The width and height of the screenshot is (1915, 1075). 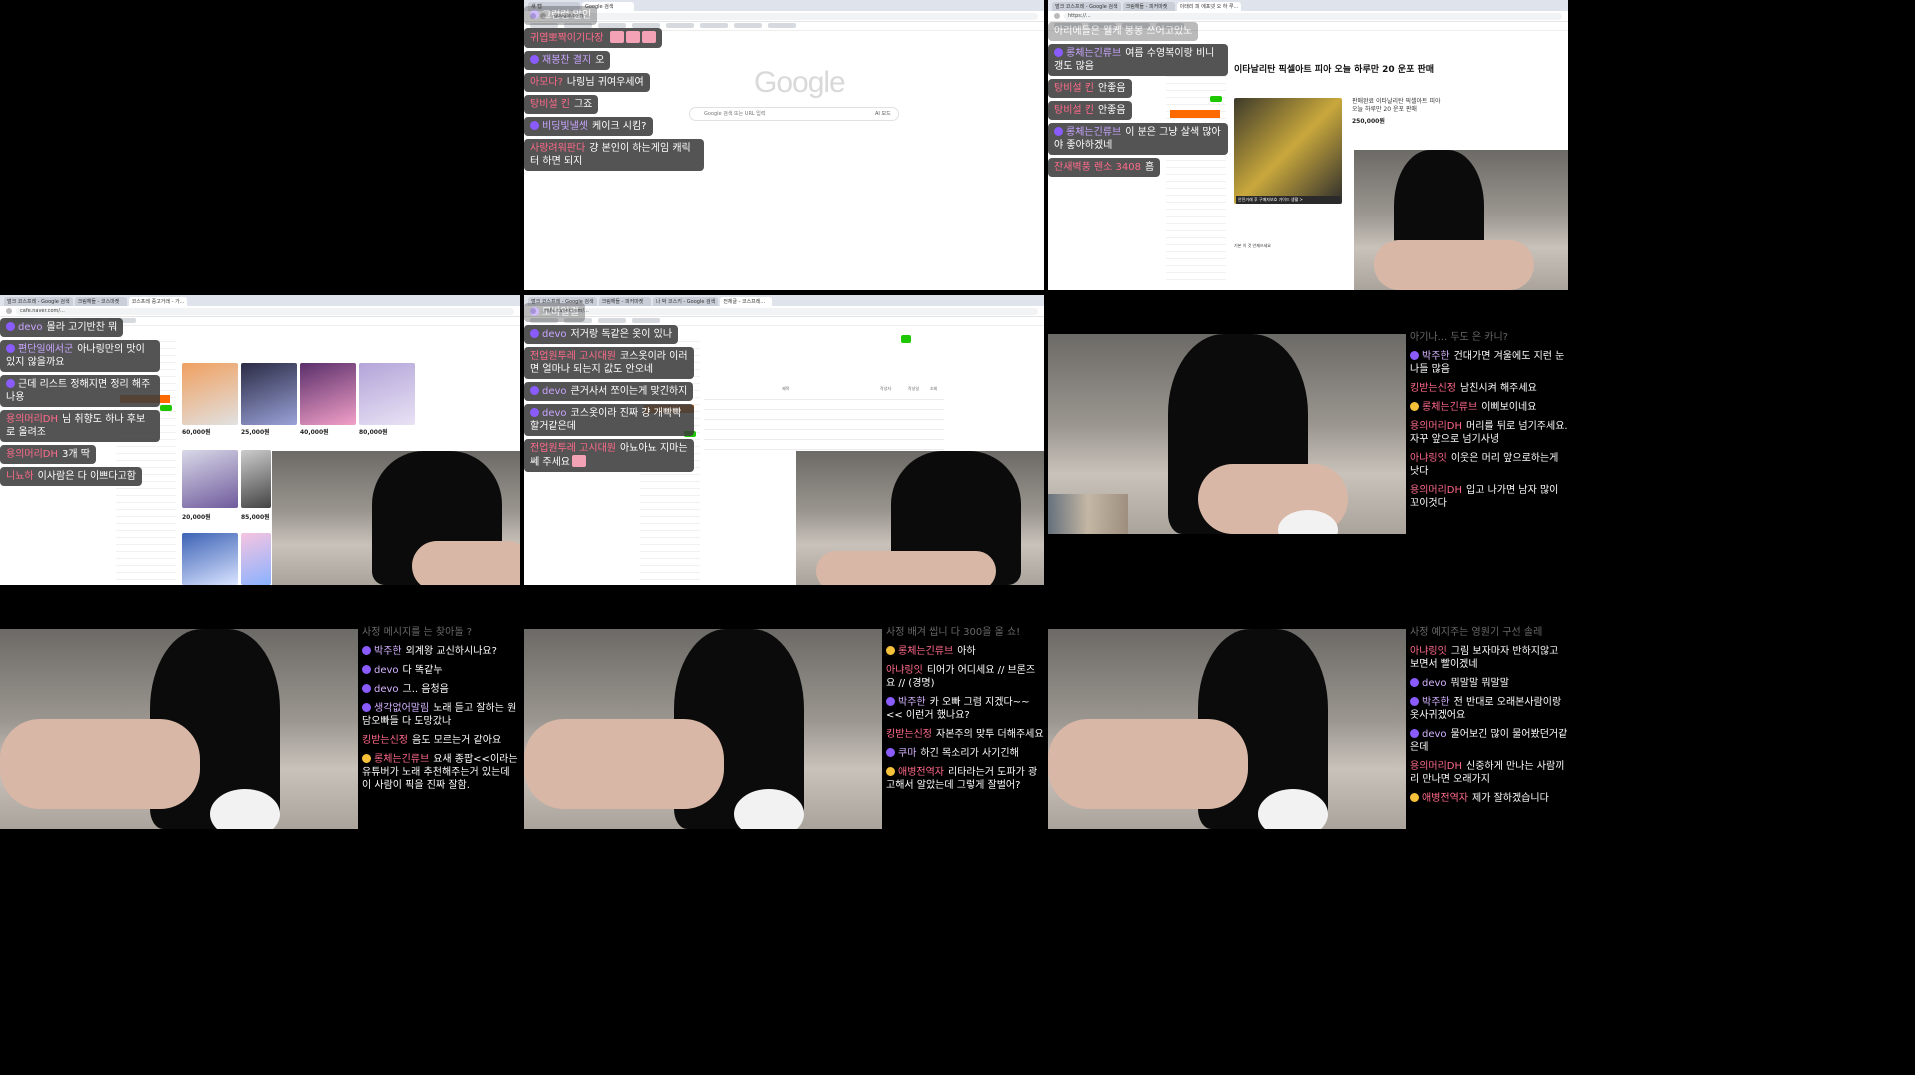 What do you see at coordinates (566, 60) in the screenshot?
I see `chat-nickname: 재봉찬 결지` at bounding box center [566, 60].